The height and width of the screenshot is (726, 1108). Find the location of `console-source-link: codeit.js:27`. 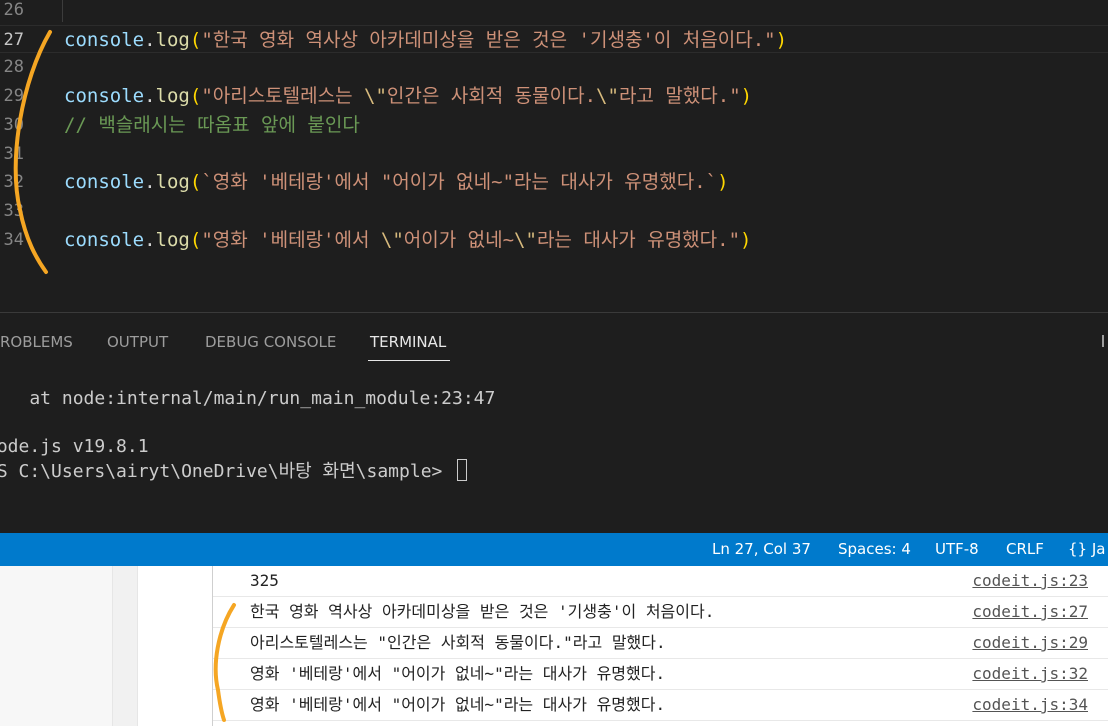

console-source-link: codeit.js:27 is located at coordinates (1030, 612).